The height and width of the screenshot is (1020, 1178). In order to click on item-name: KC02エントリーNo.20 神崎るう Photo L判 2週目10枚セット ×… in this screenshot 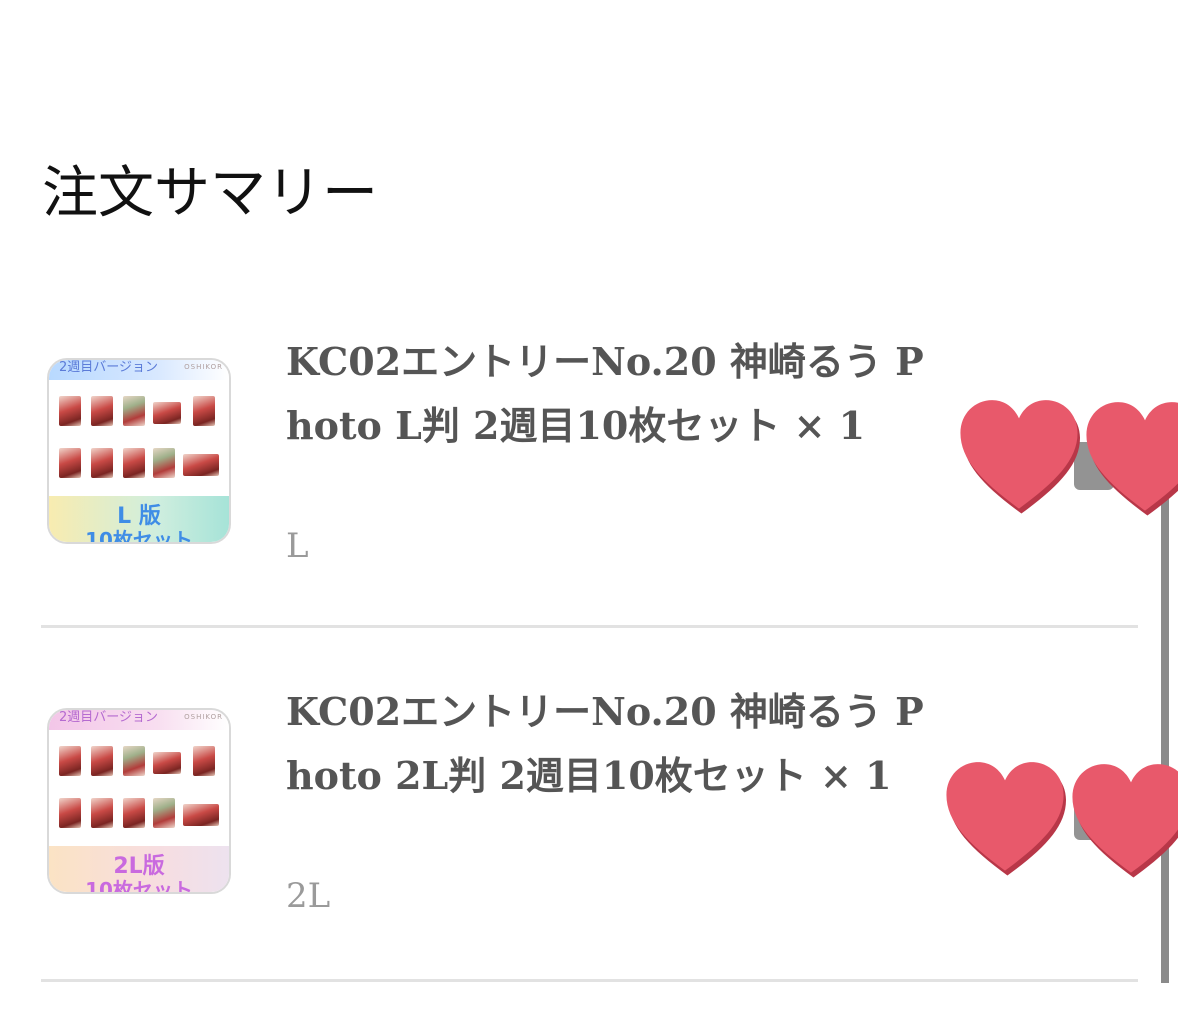, I will do `click(606, 394)`.